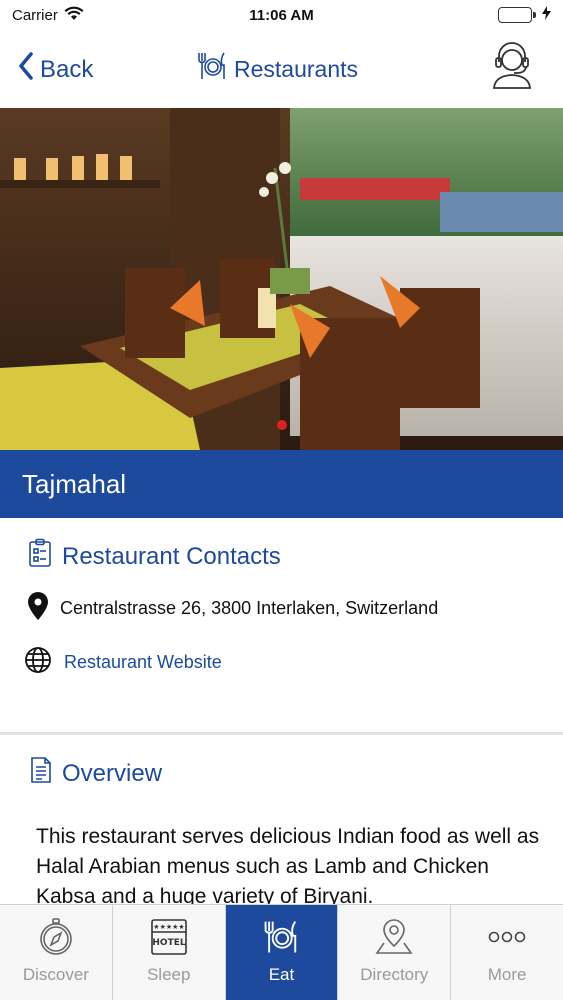 The image size is (563, 1000). What do you see at coordinates (281, 733) in the screenshot?
I see `section-divider` at bounding box center [281, 733].